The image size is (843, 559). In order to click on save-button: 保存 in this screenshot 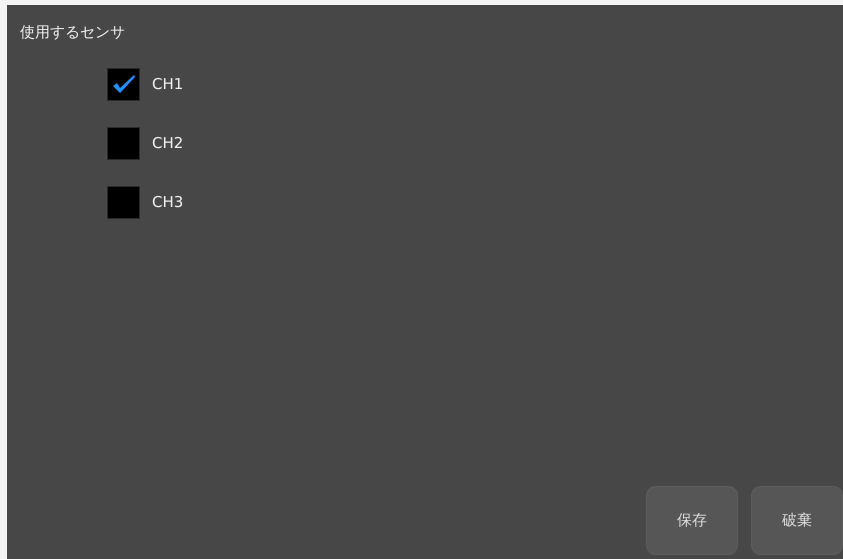, I will do `click(692, 520)`.